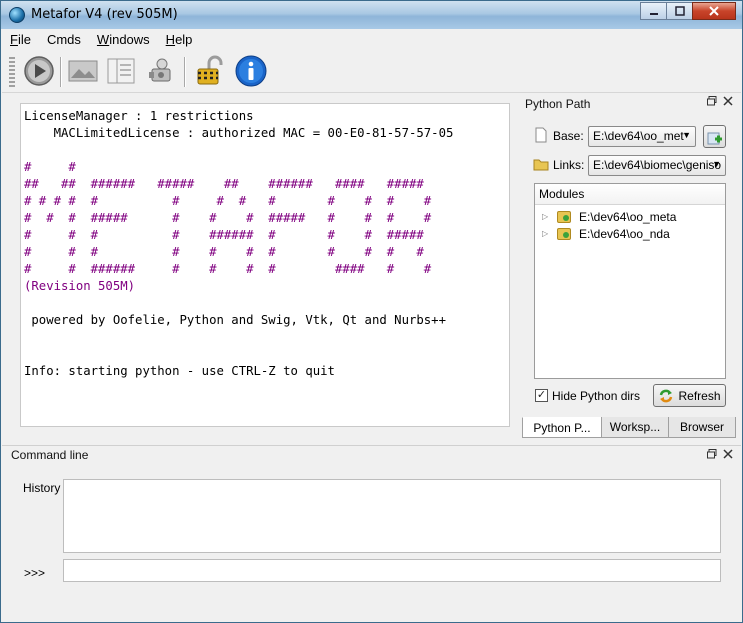 This screenshot has height=623, width=743. I want to click on camera-icon, so click(160, 70).